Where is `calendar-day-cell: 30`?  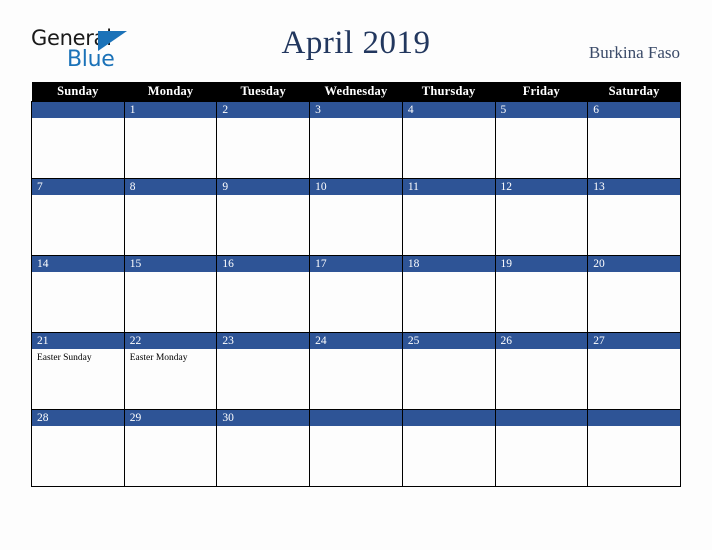
calendar-day-cell: 30 is located at coordinates (263, 448).